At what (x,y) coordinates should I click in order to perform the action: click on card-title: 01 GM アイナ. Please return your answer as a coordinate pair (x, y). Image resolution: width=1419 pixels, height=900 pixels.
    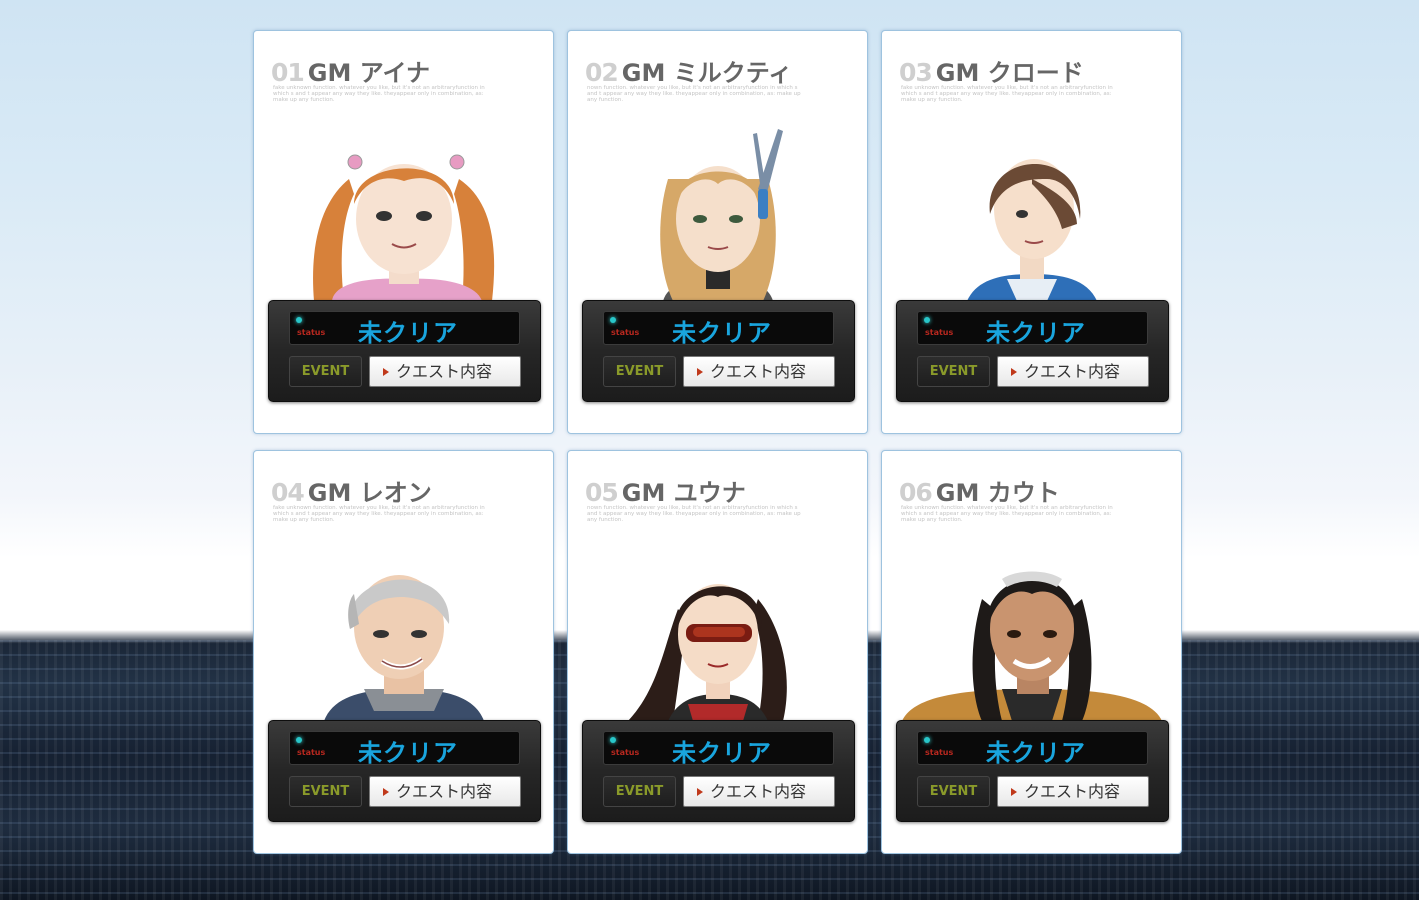
    Looking at the image, I should click on (350, 70).